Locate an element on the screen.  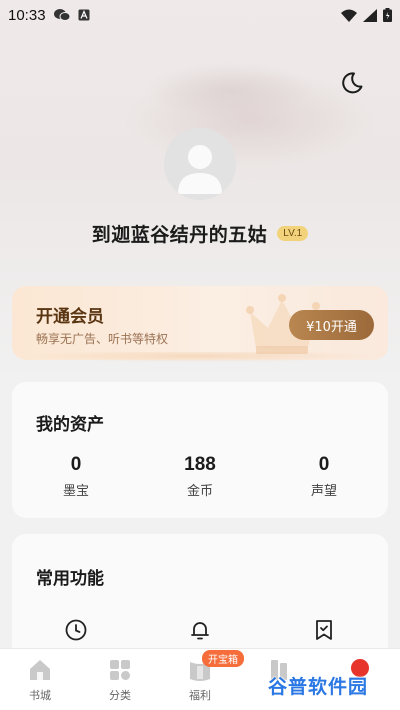
status-right-icons is located at coordinates (366, 15).